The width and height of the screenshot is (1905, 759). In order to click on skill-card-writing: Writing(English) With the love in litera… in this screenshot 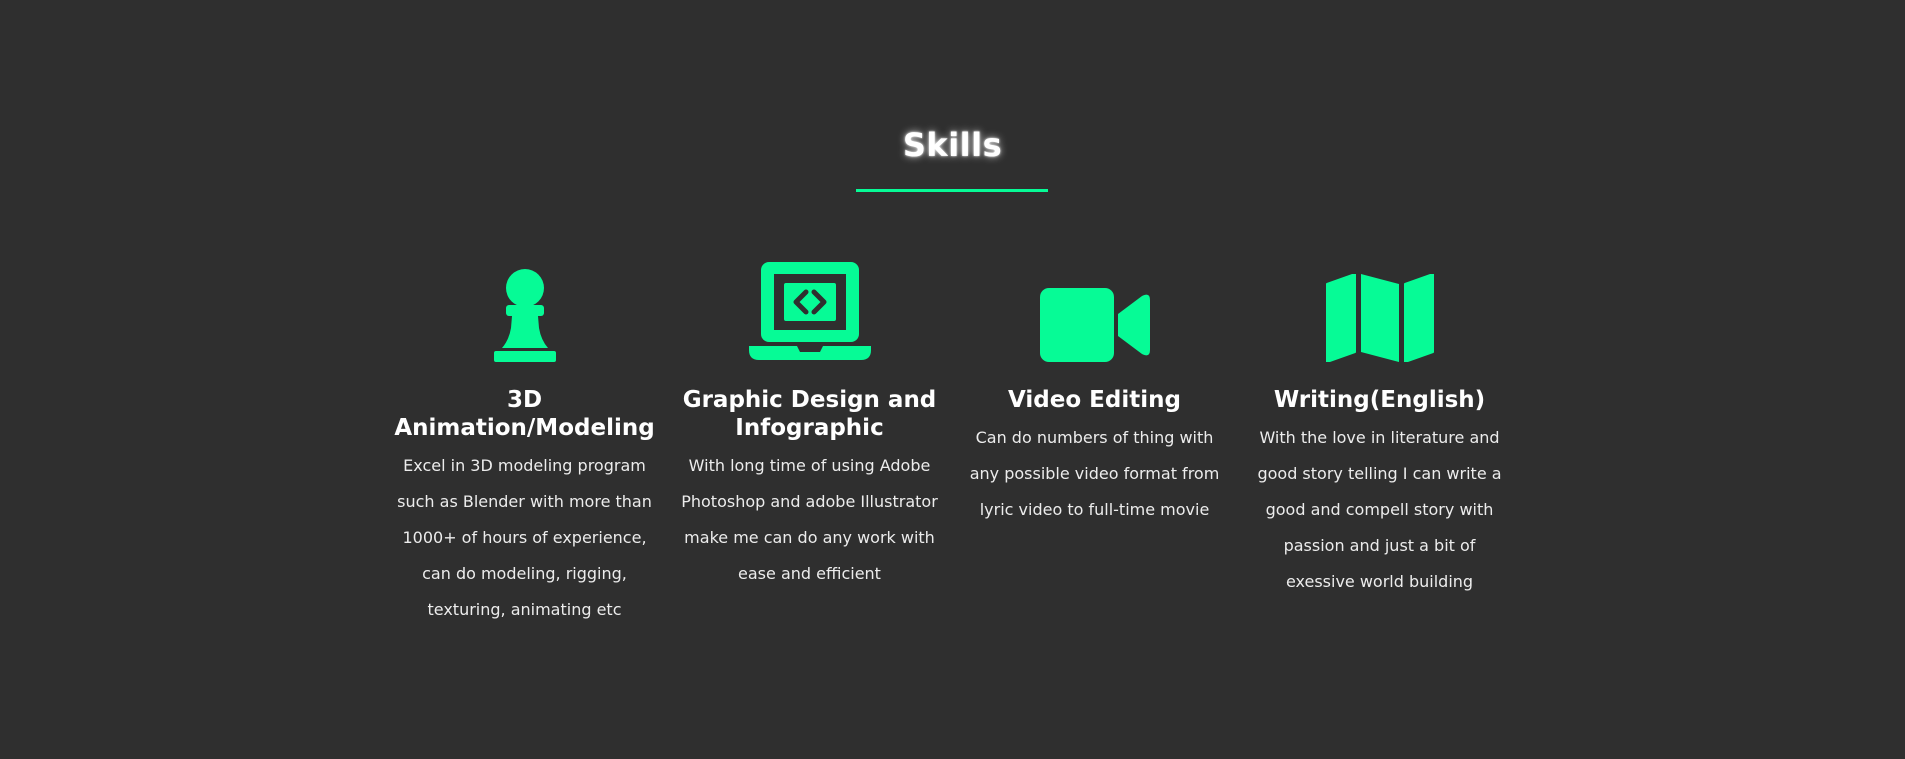, I will do `click(1379, 452)`.